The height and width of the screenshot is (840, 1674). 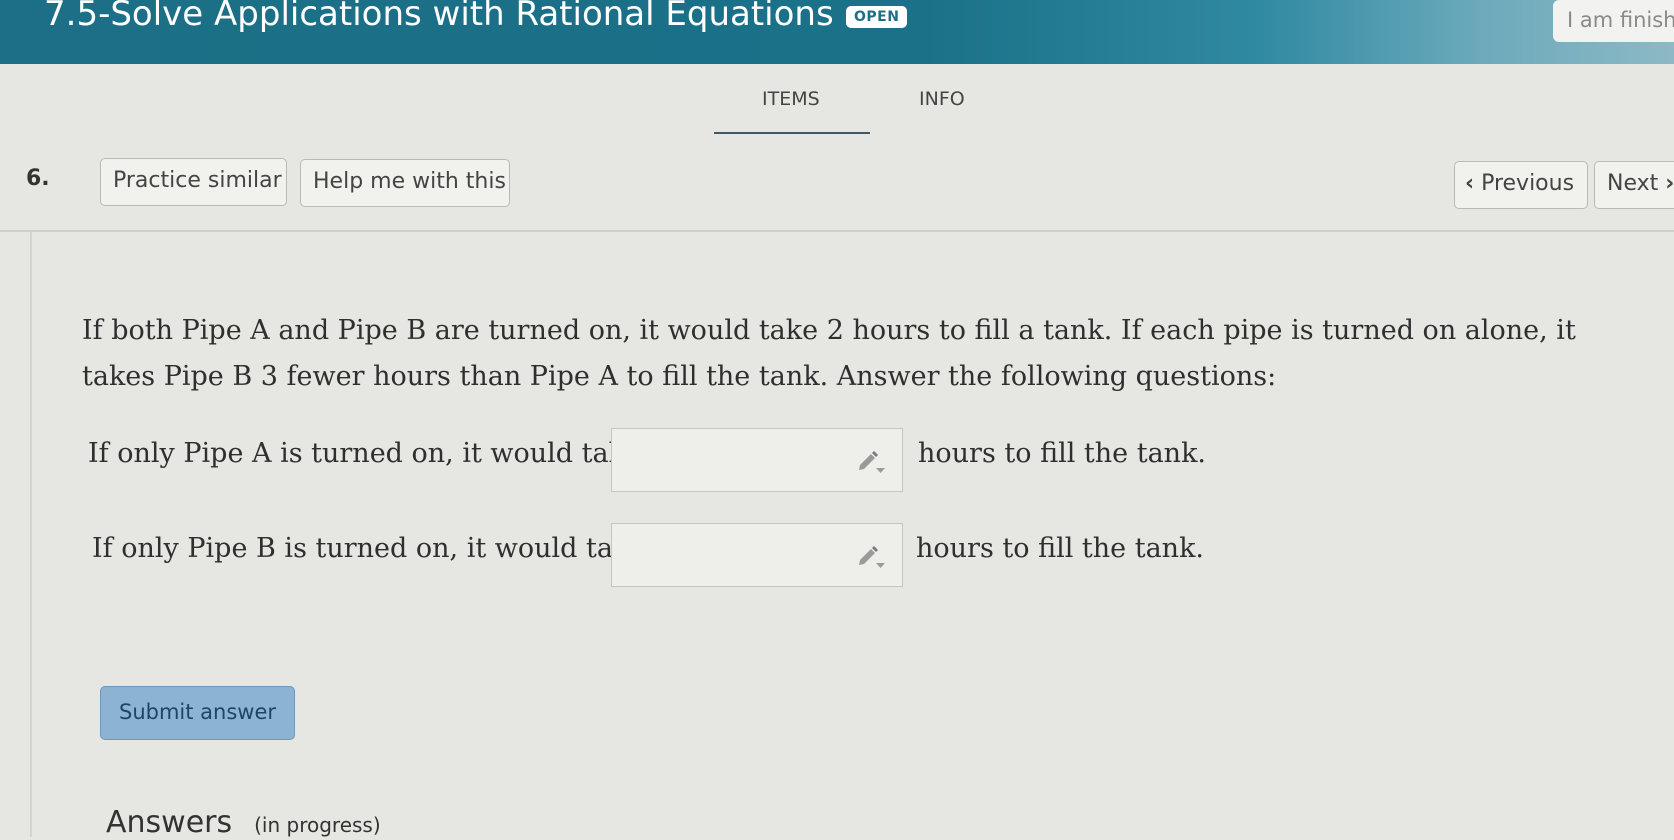 What do you see at coordinates (1528, 183) in the screenshot?
I see `previous-label: Previous` at bounding box center [1528, 183].